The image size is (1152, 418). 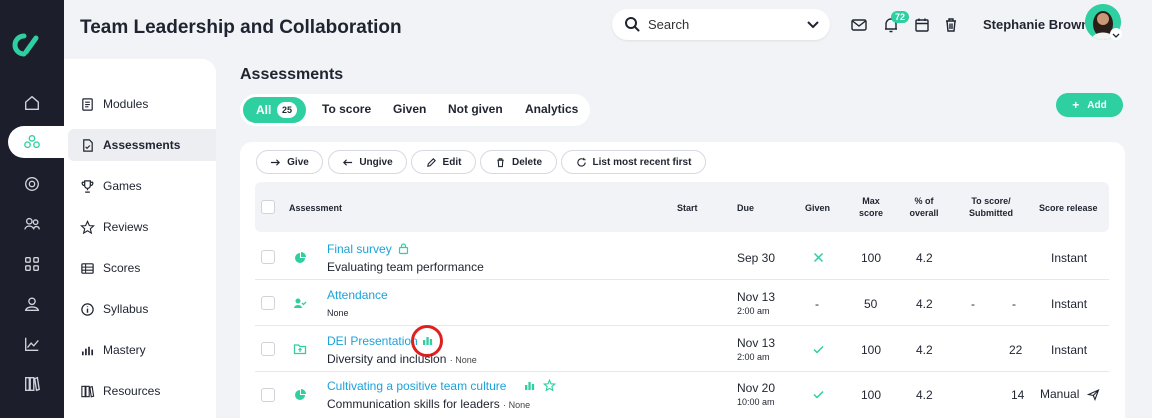 I want to click on app-logo, so click(x=26, y=45).